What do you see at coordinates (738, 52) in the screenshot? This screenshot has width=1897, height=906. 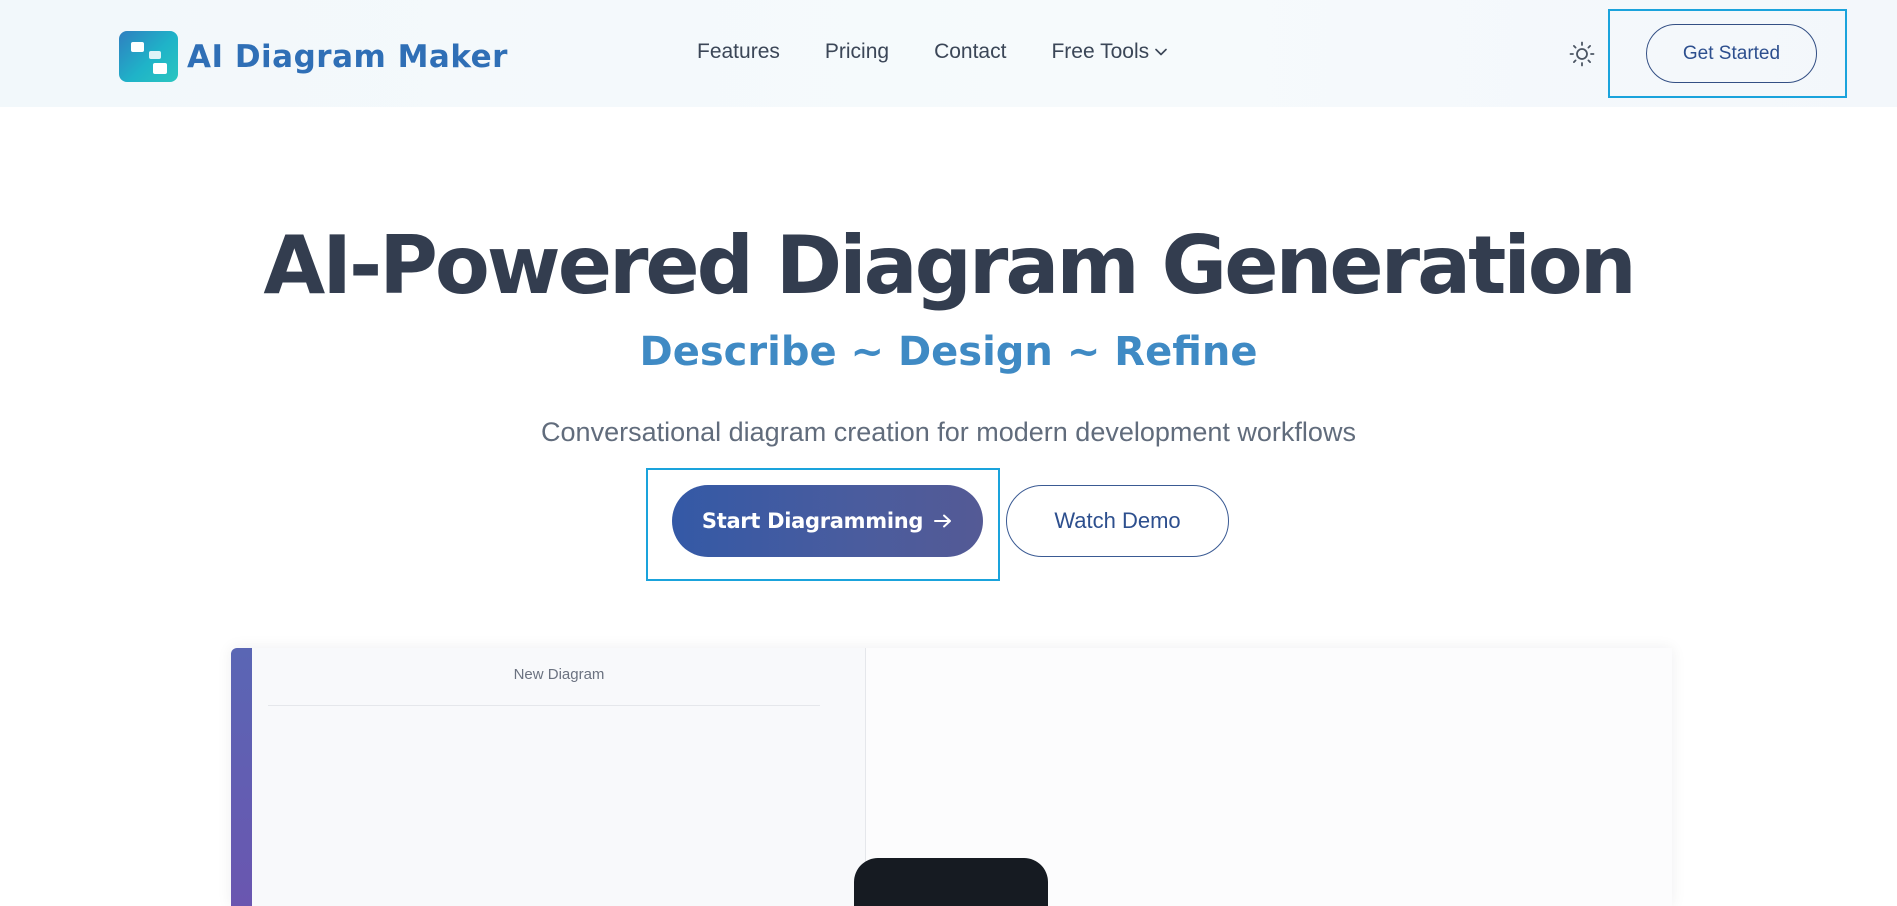 I see `nav-item-features: Features` at bounding box center [738, 52].